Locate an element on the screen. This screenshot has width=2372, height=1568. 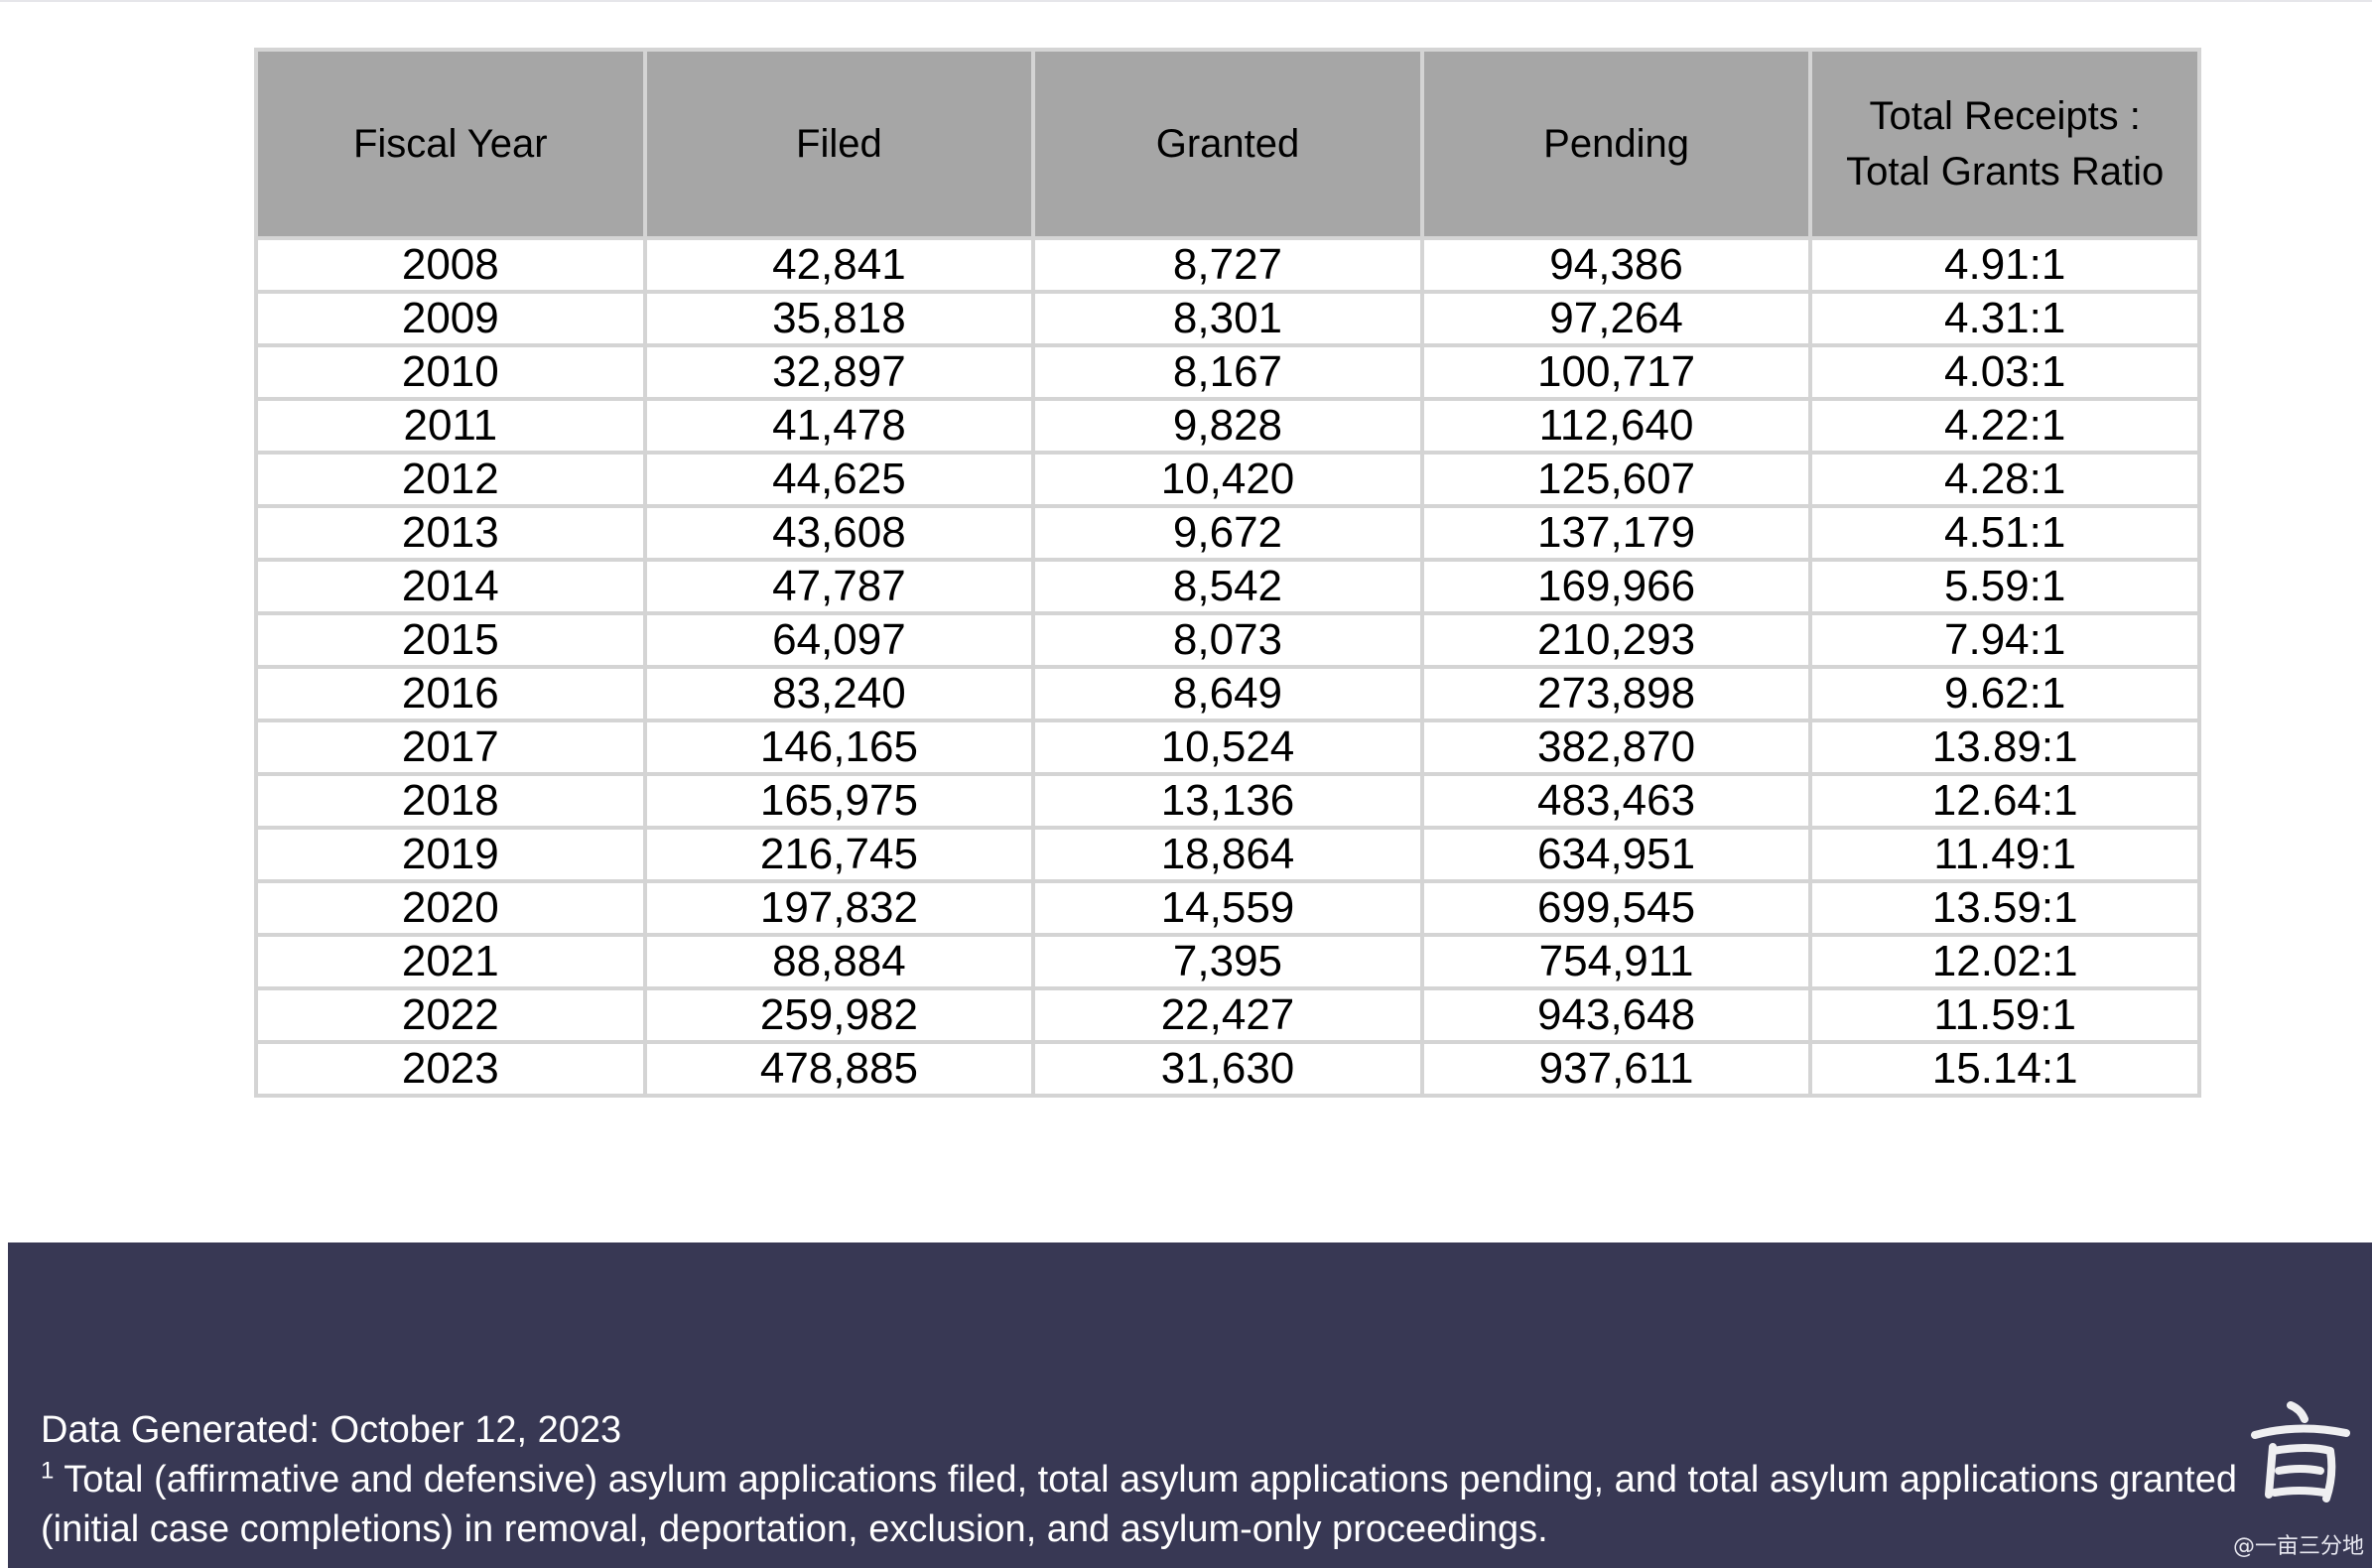
table-cell-pending: 97,264 is located at coordinates (1616, 318).